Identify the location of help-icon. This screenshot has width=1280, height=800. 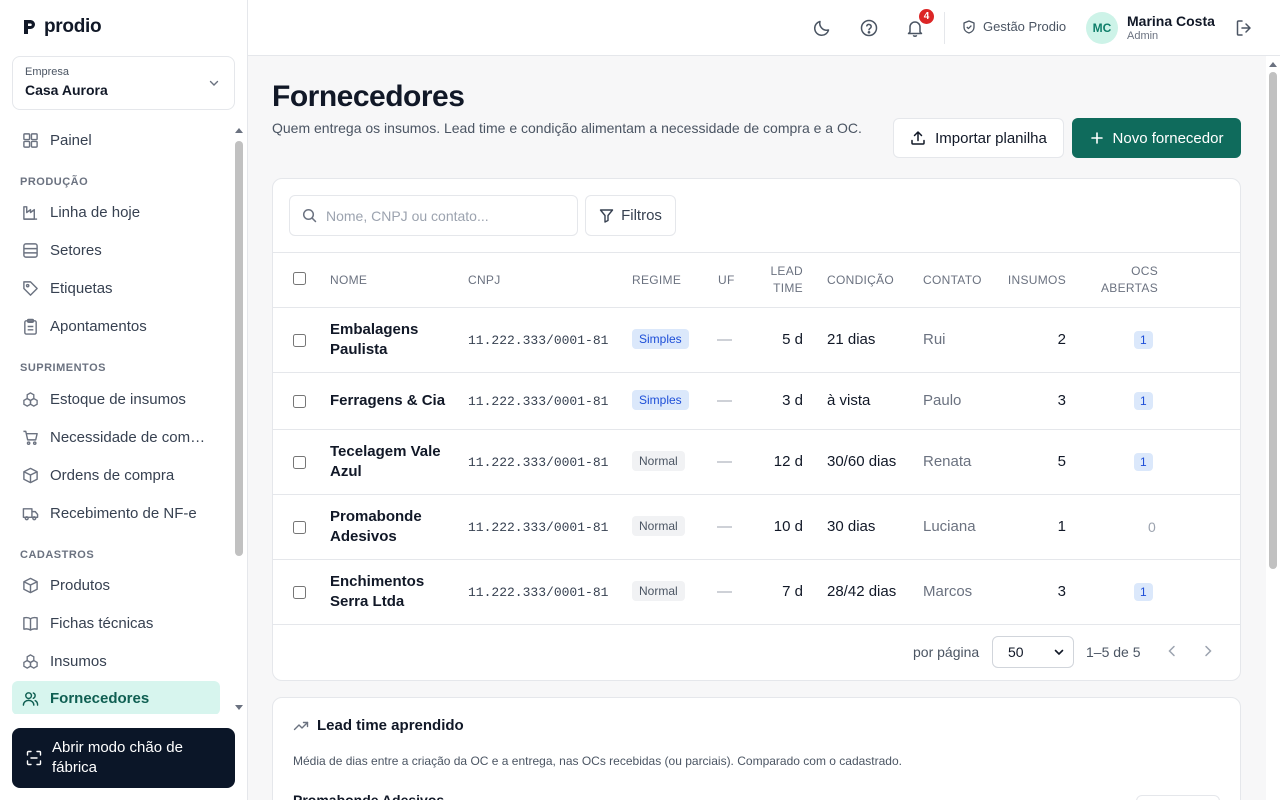
(869, 28).